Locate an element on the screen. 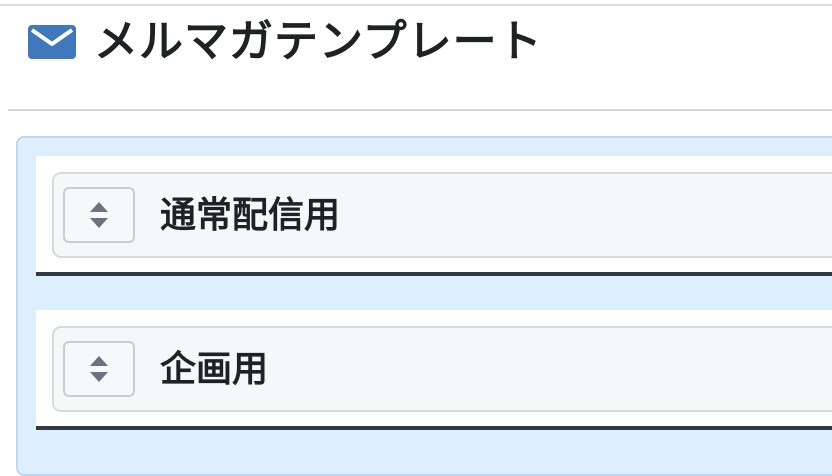  header-divider is located at coordinates (420, 110).